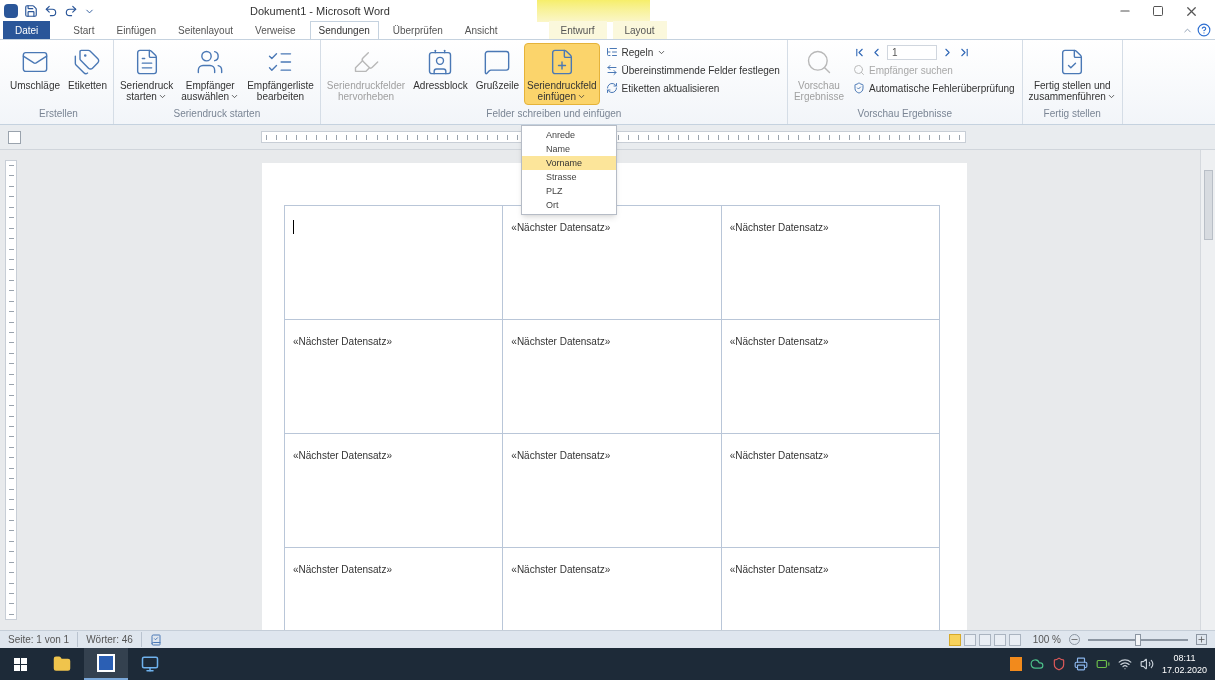 This screenshot has width=1215, height=680. Describe the element at coordinates (1080, 664) in the screenshot. I see `printer-icon` at that location.